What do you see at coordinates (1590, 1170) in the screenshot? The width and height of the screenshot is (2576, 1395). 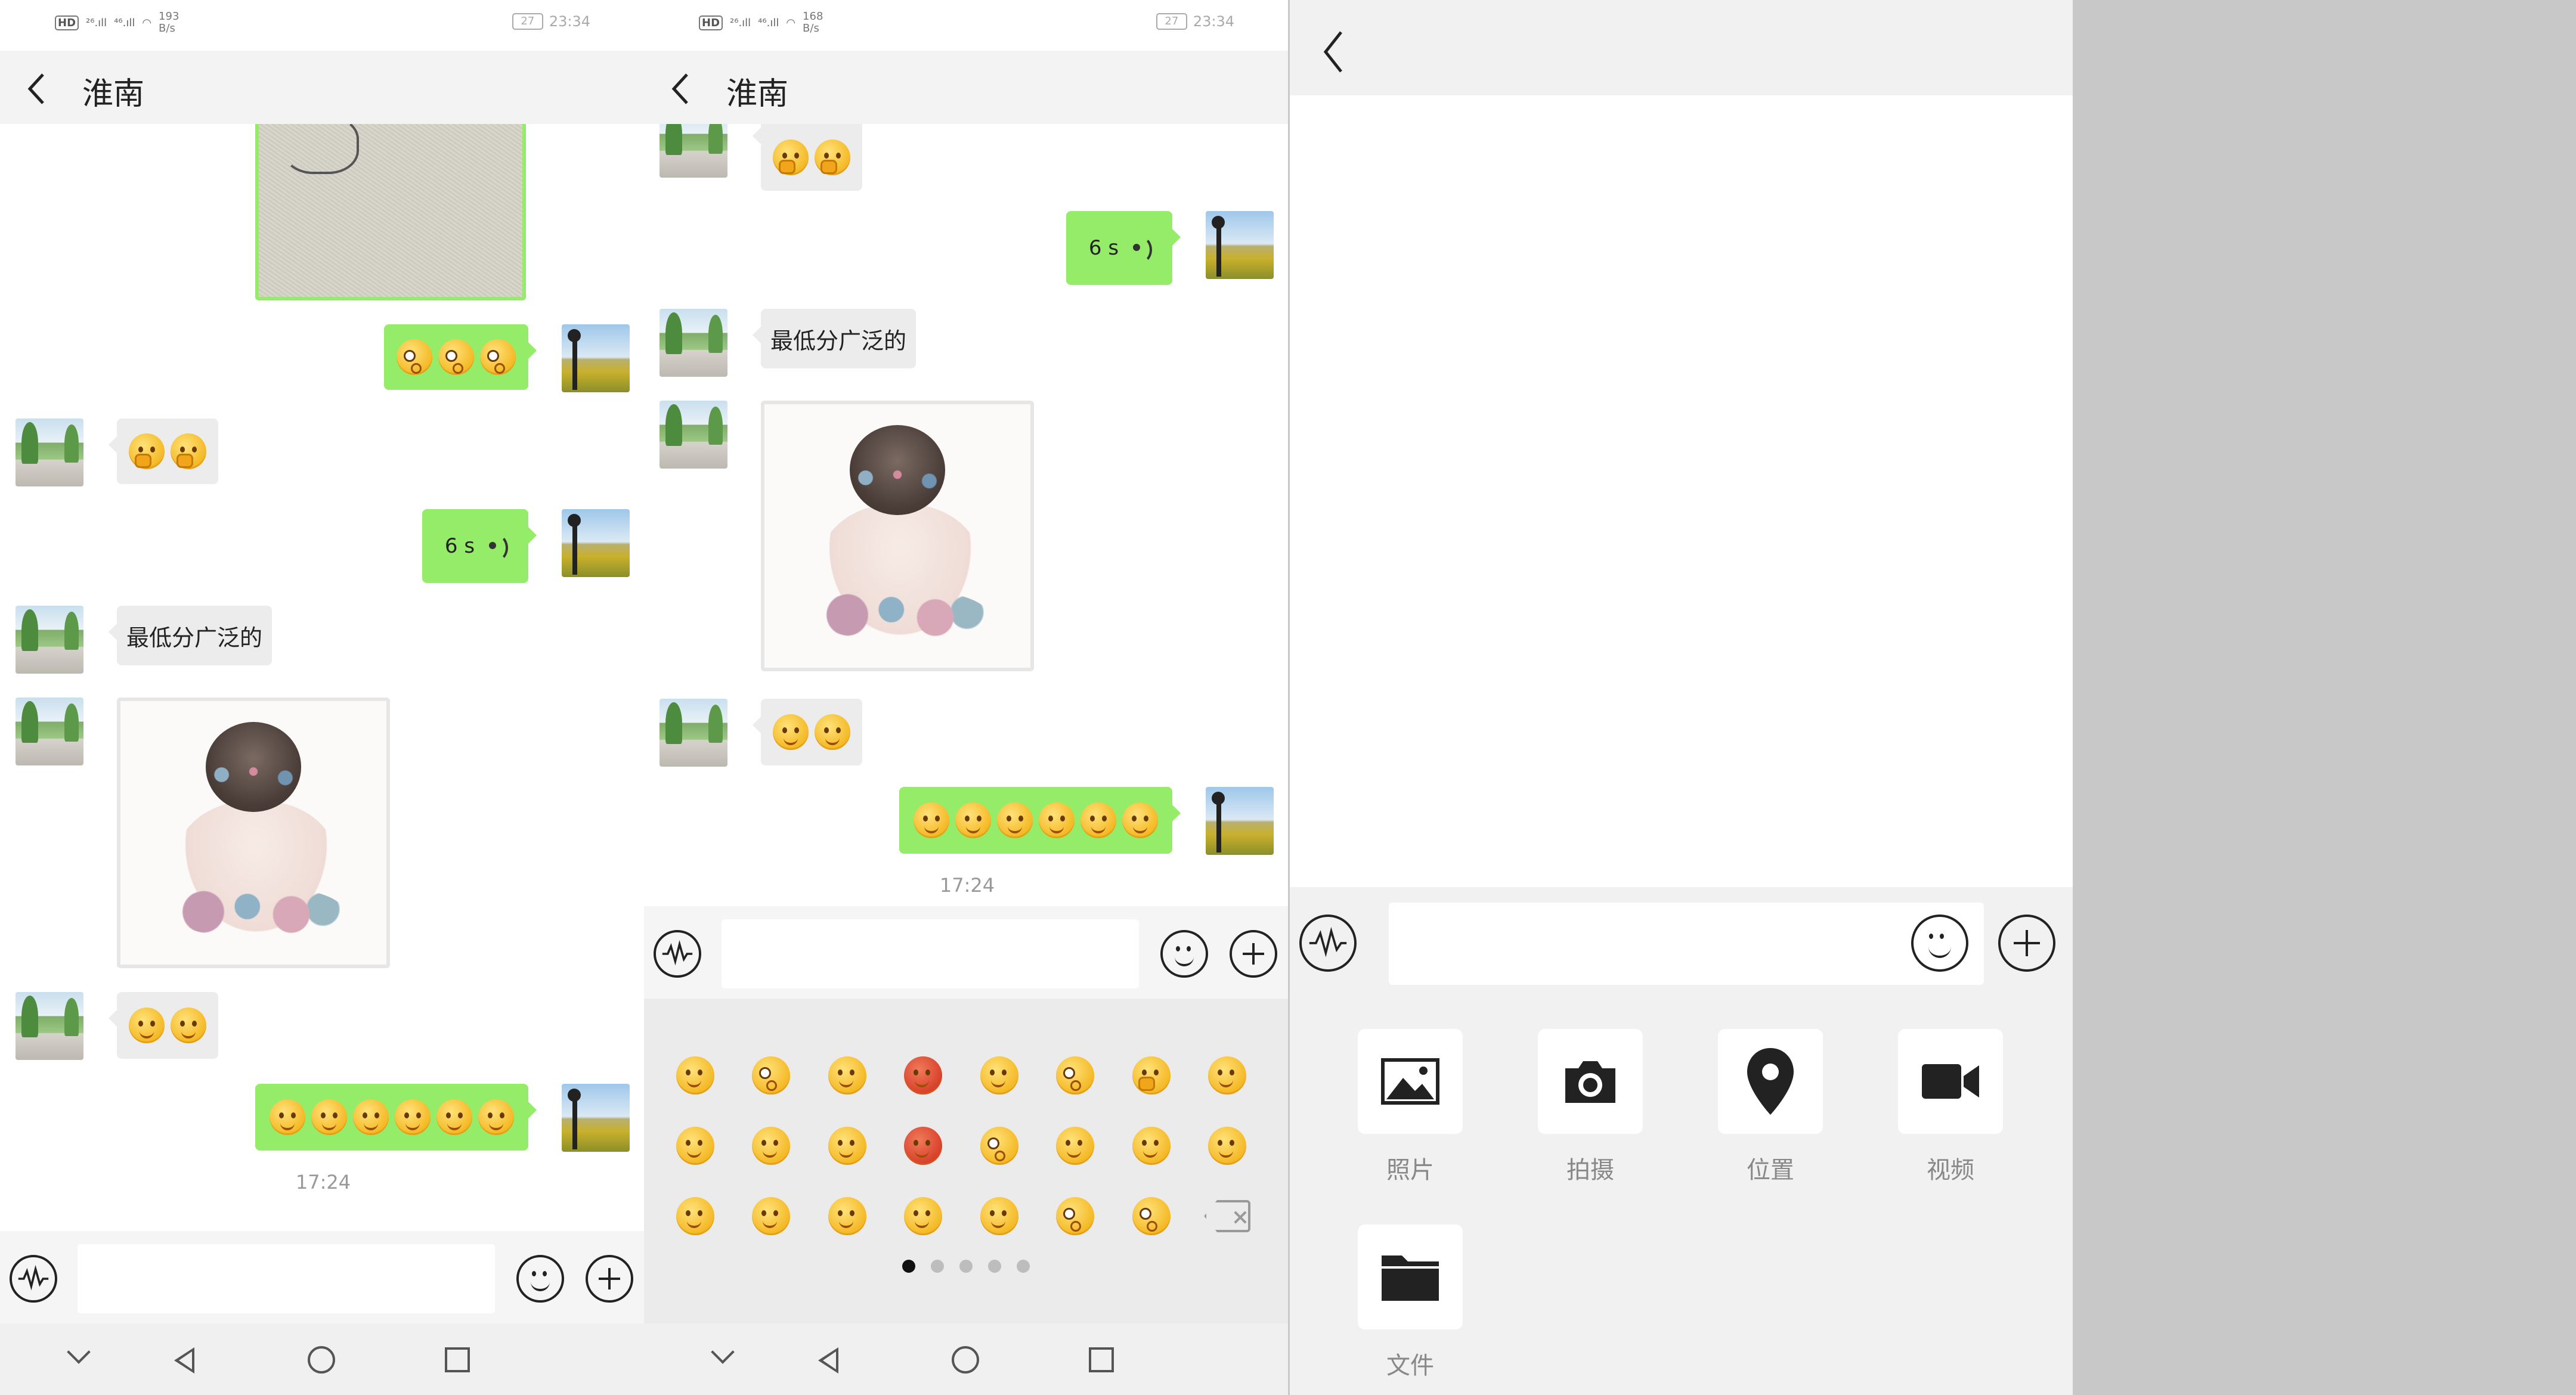 I see `tool-label: 拍摄` at bounding box center [1590, 1170].